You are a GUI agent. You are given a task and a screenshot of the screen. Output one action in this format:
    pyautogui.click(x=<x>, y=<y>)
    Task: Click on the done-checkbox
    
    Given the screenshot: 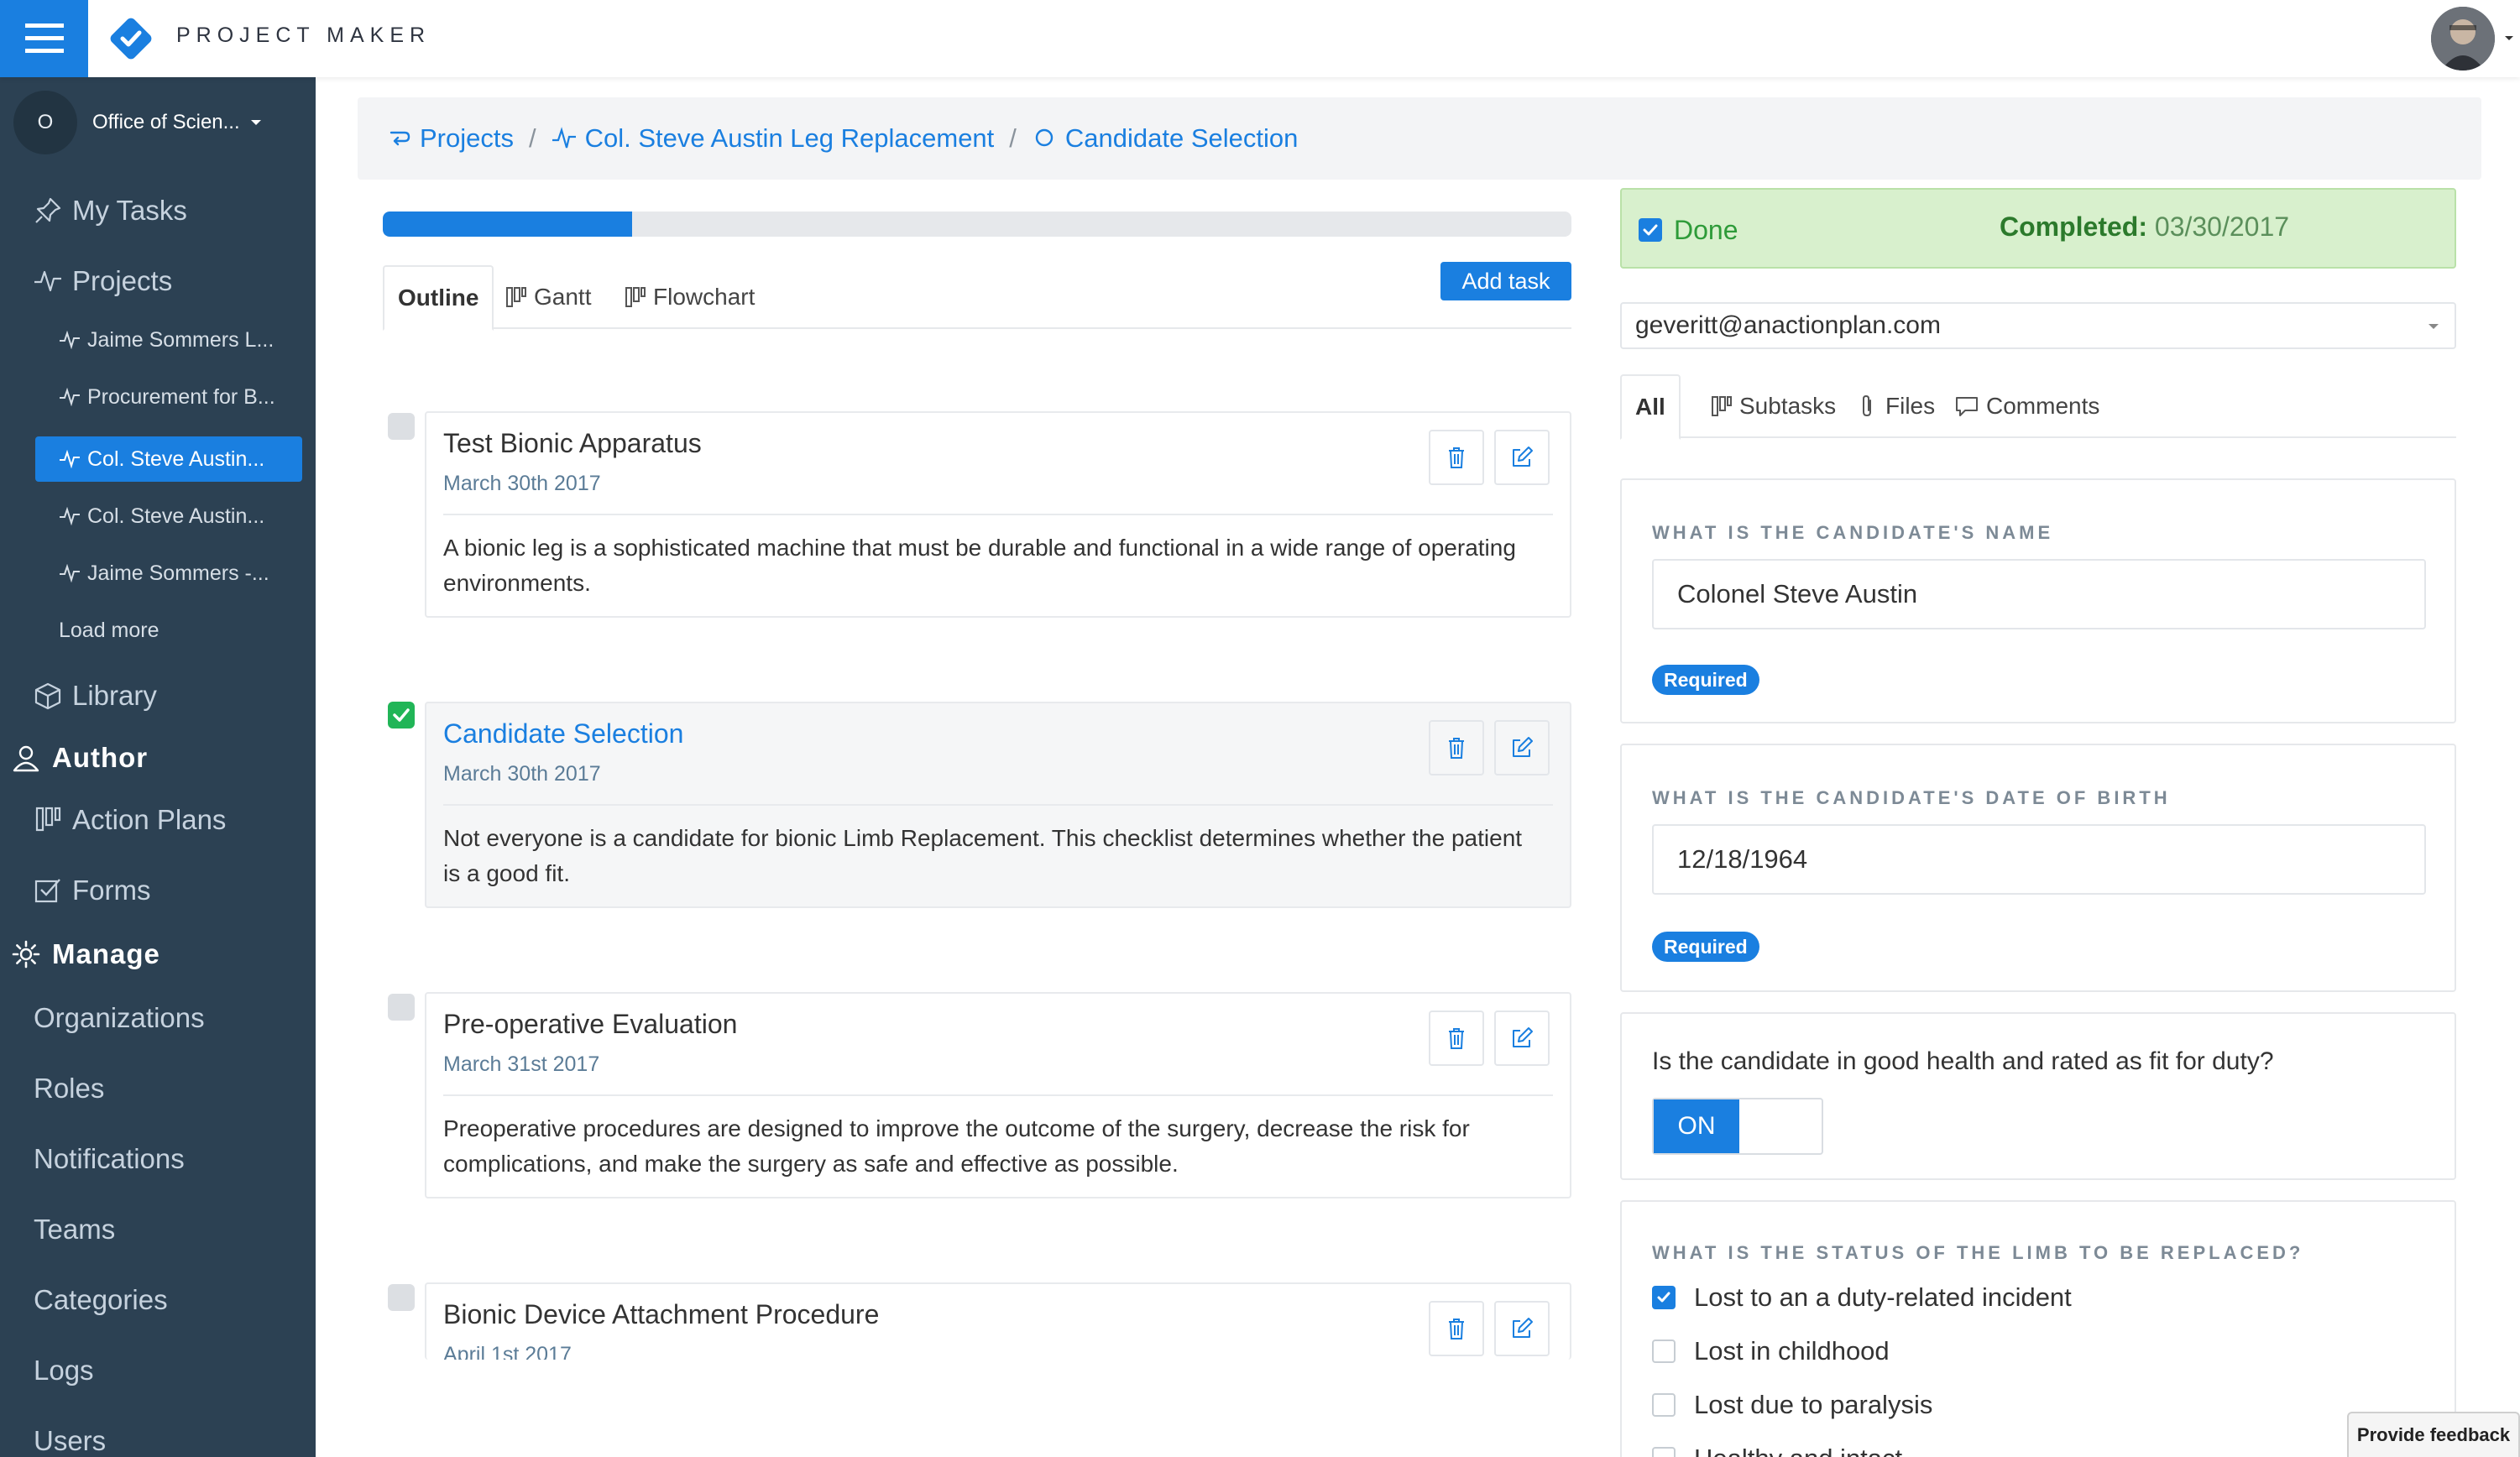 What is the action you would take?
    pyautogui.click(x=1650, y=230)
    